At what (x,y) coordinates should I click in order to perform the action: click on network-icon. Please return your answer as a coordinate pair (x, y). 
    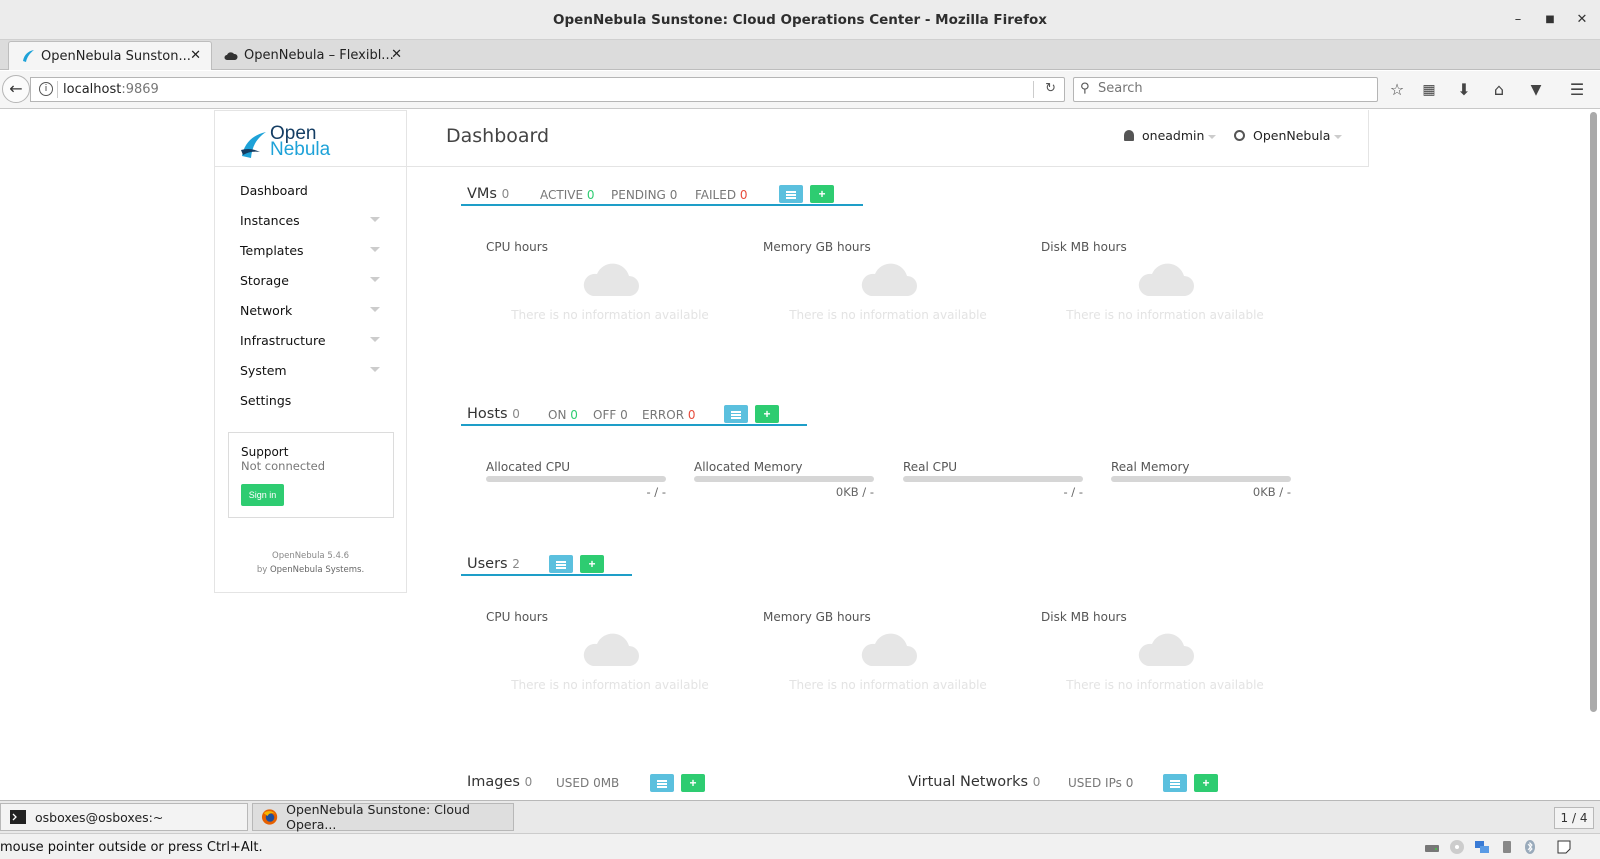
    Looking at the image, I should click on (1482, 847).